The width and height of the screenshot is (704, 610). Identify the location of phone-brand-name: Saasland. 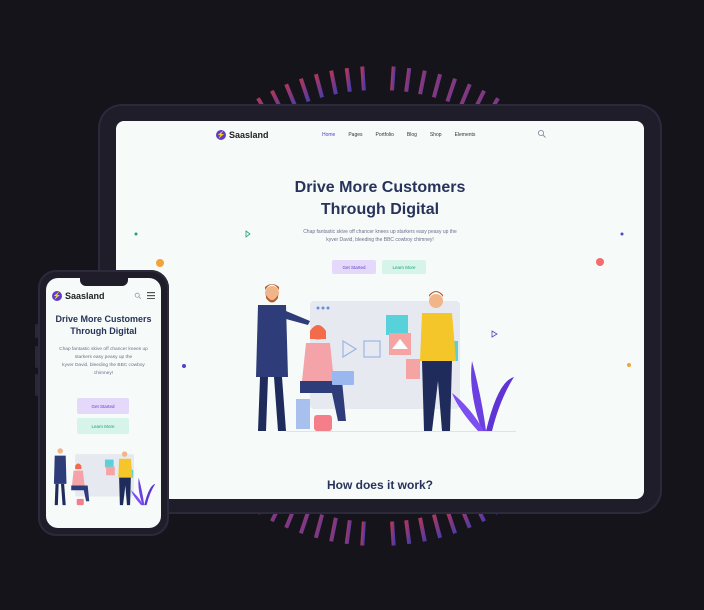
(85, 296).